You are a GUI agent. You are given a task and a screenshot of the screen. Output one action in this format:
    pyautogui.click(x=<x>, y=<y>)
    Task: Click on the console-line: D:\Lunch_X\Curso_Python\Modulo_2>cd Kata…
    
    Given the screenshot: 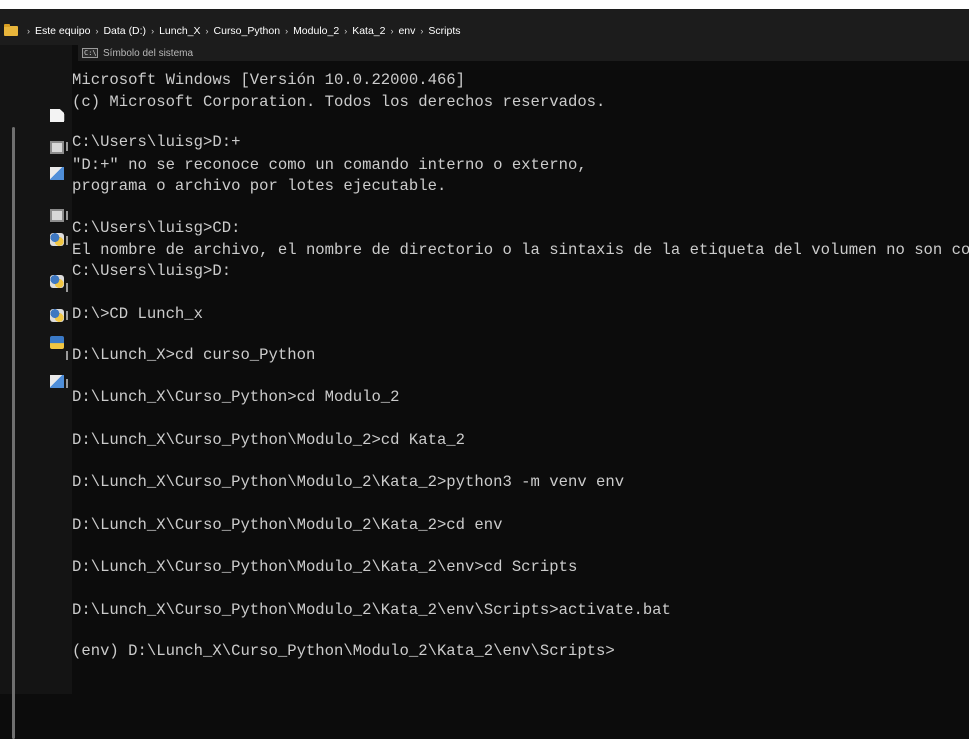 What is the action you would take?
    pyautogui.click(x=269, y=440)
    